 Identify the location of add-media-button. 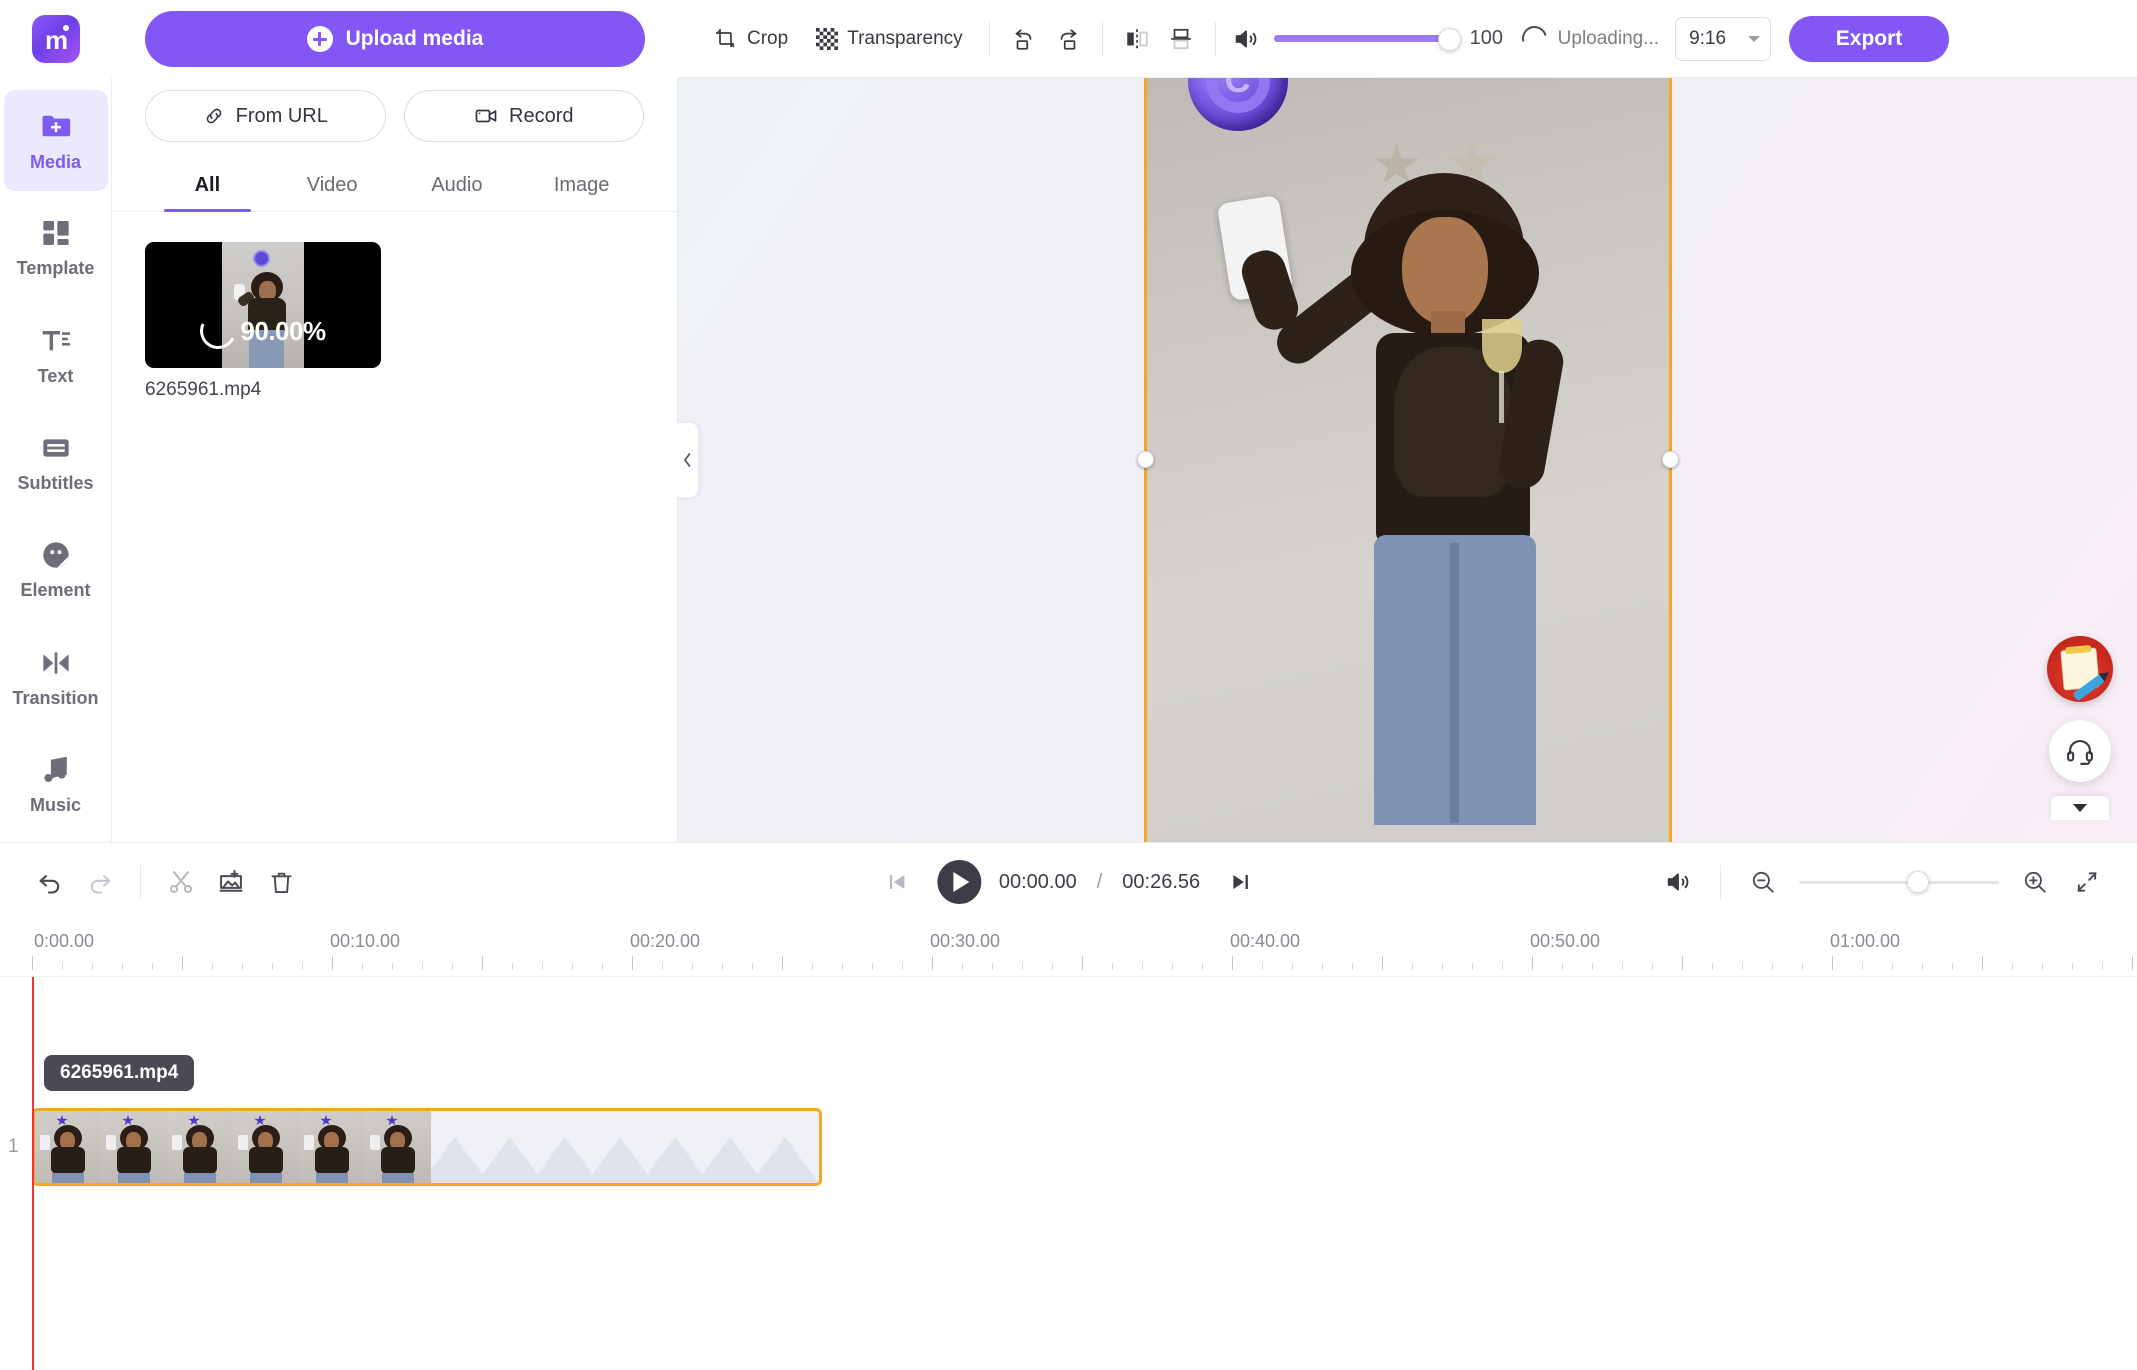
(231, 882).